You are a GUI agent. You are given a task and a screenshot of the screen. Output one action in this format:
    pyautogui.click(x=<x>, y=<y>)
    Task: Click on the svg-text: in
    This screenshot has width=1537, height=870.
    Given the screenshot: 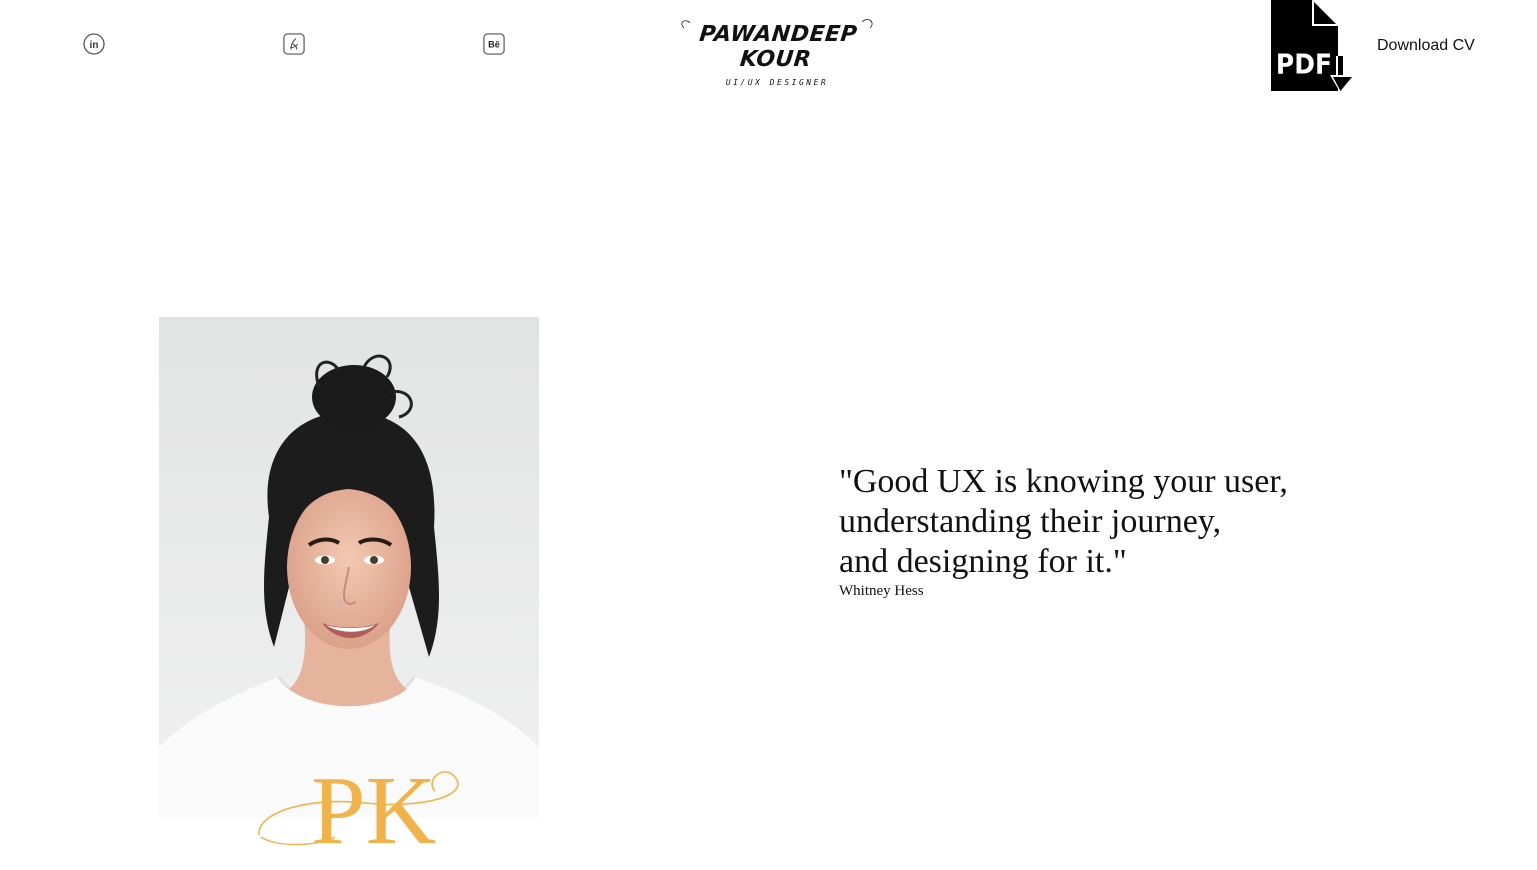 What is the action you would take?
    pyautogui.click(x=94, y=45)
    